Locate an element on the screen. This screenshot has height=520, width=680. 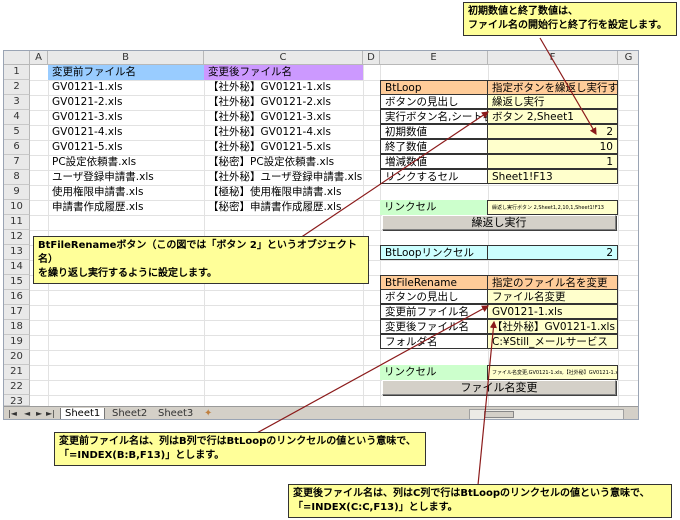
cell-after-filename: 【極秘】使用権限申請書.xls is located at coordinates (283, 192).